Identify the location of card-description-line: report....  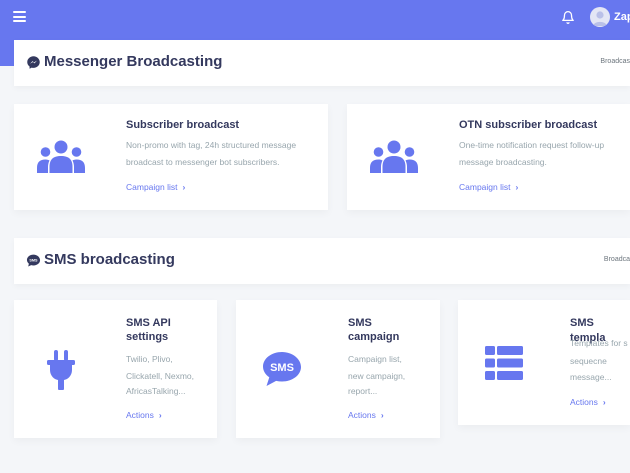
(363, 391).